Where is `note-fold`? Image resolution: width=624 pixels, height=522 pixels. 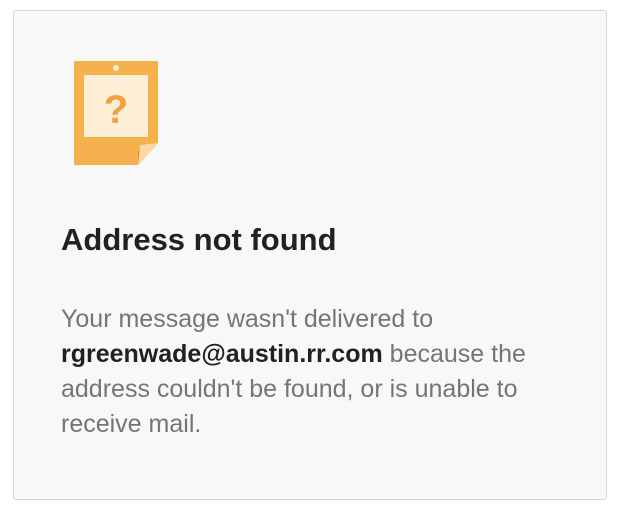
note-fold is located at coordinates (148, 154).